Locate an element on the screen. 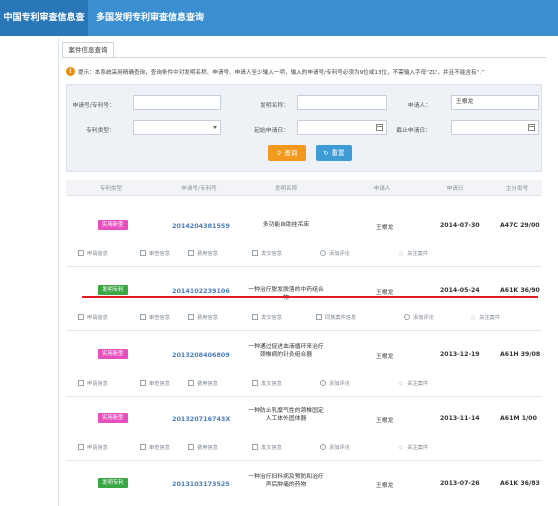  document-icon is located at coordinates (143, 253).